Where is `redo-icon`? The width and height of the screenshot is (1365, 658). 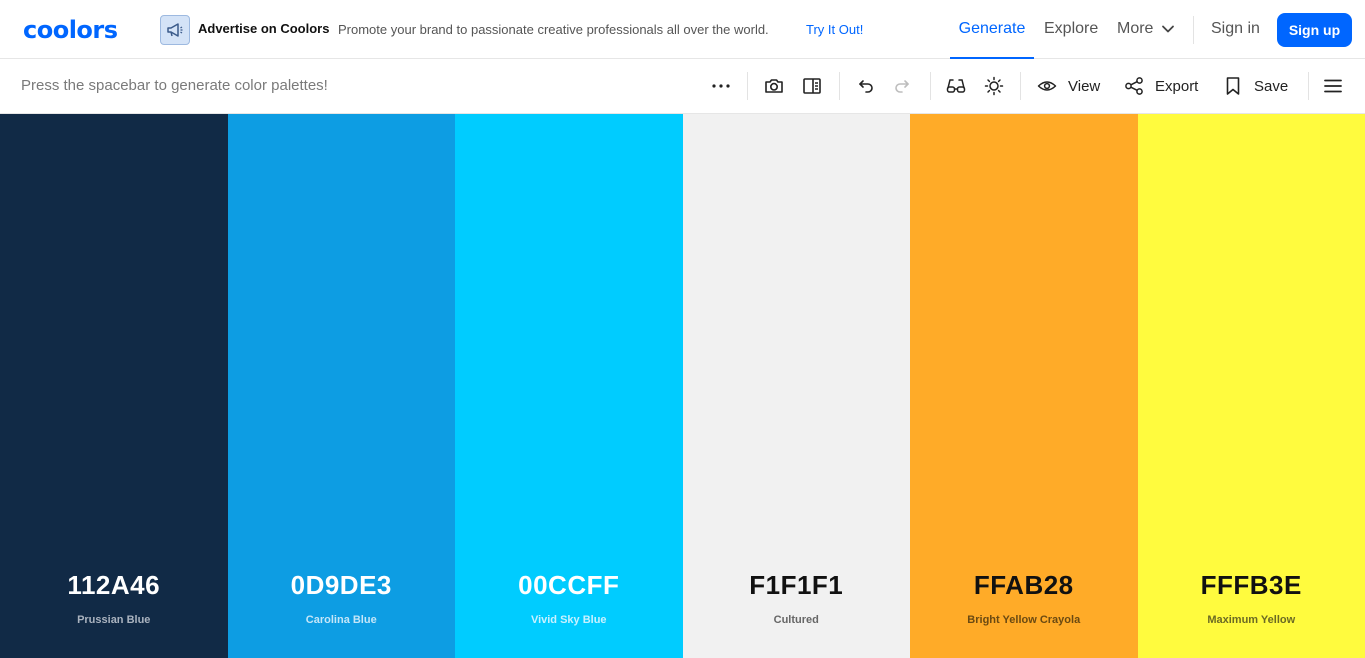 redo-icon is located at coordinates (902, 86).